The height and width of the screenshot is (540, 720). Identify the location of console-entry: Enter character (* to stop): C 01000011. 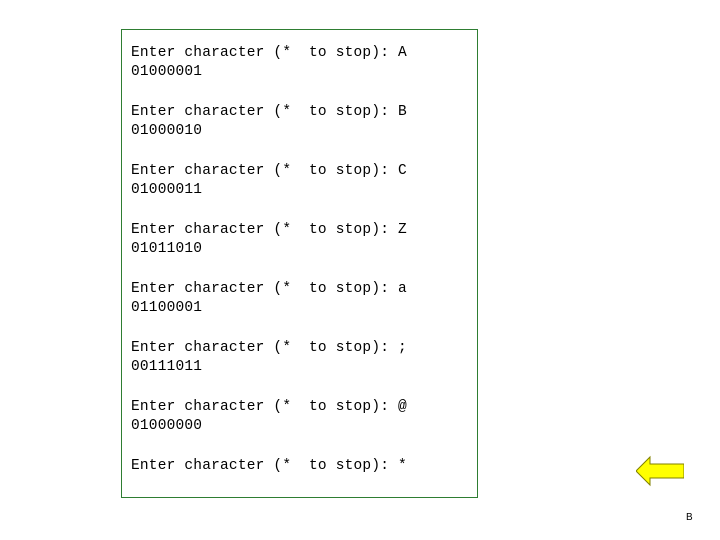
(302, 181).